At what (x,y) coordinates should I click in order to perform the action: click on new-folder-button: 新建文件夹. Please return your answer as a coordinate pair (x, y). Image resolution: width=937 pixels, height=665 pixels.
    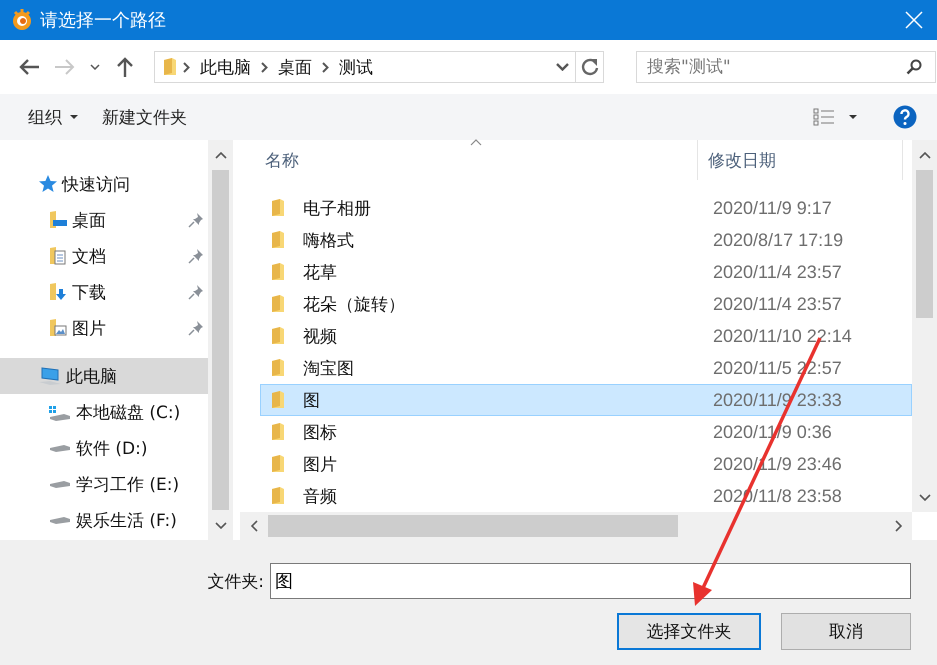
    Looking at the image, I should click on (144, 117).